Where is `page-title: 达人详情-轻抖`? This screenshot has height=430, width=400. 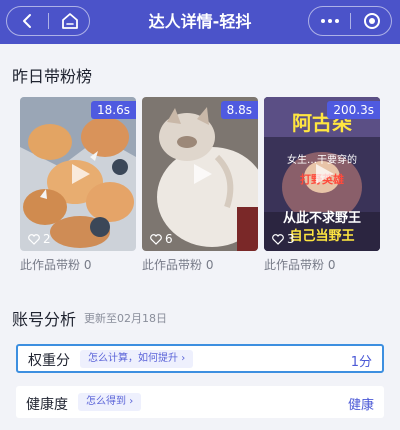 page-title: 达人详情-轻抖 is located at coordinates (200, 21).